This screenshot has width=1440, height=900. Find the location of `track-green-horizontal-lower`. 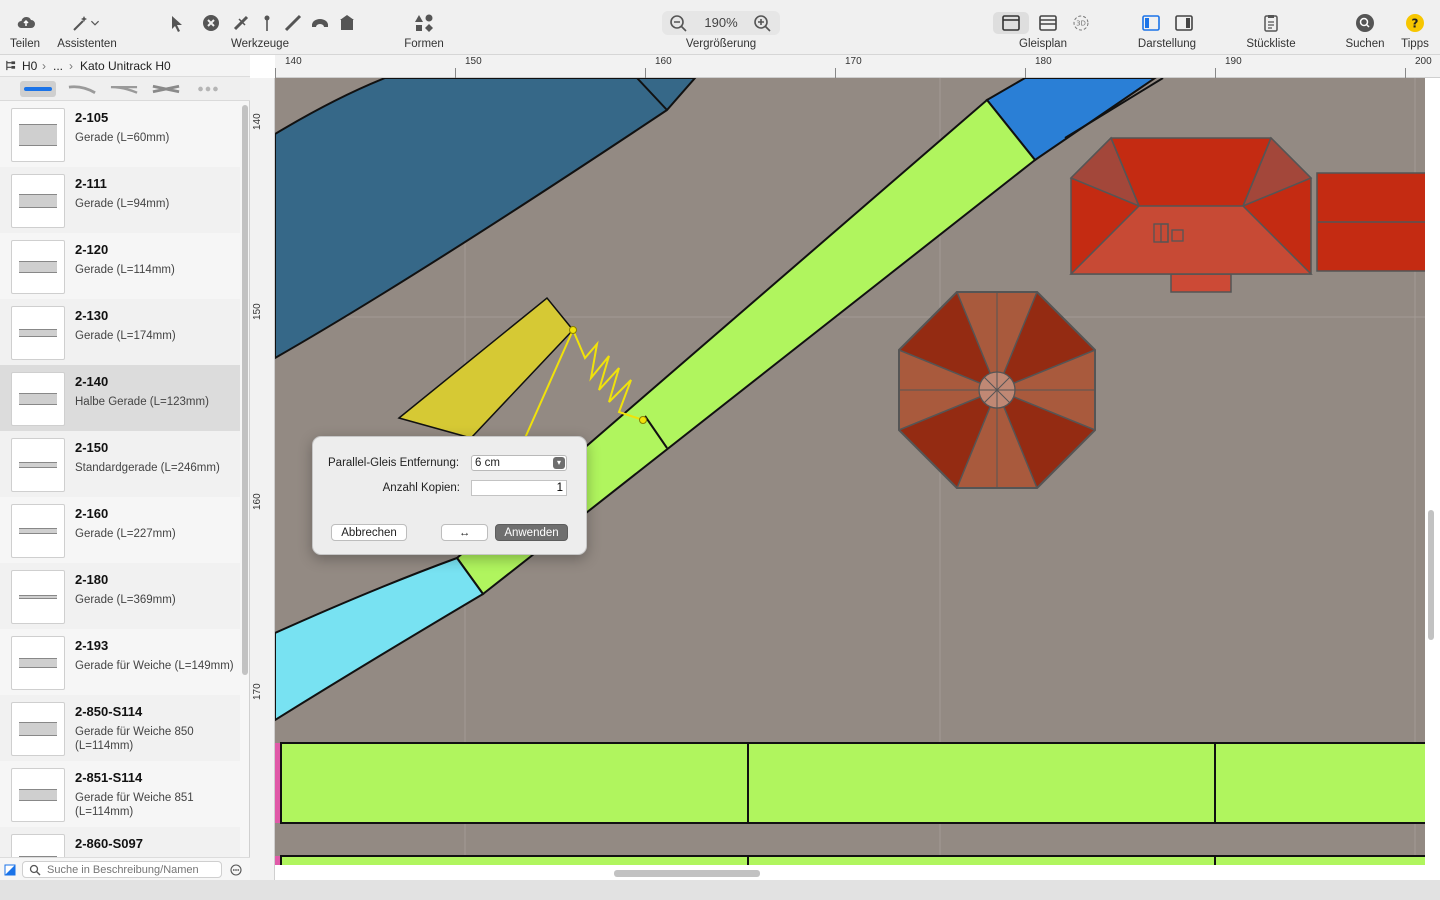

track-green-horizontal-lower is located at coordinates (850, 860).